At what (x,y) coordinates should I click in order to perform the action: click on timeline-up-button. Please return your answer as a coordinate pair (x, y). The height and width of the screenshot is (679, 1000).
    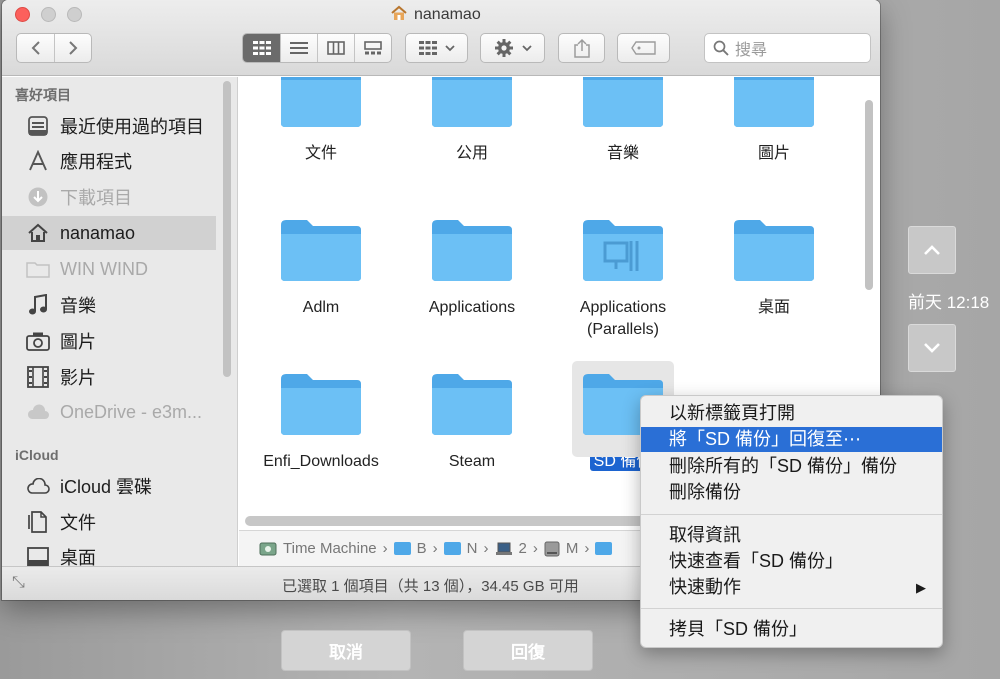
    Looking at the image, I should click on (932, 250).